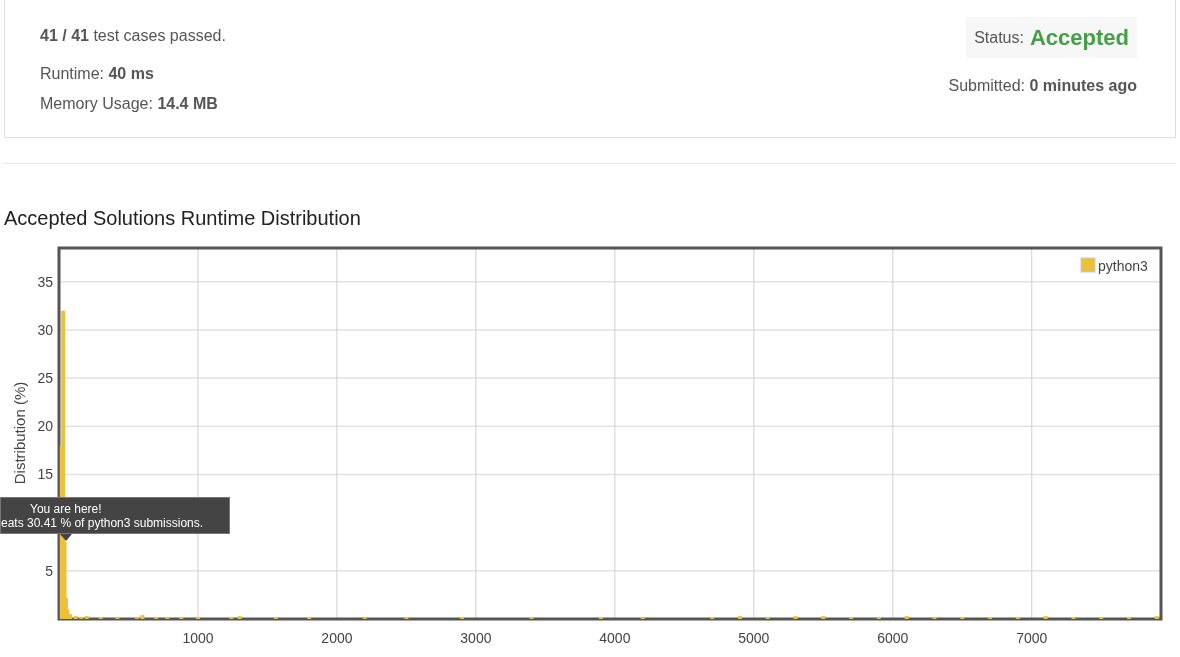 This screenshot has width=1180, height=657. I want to click on section-title: Accepted Solutions Runtime Distribution, so click(182, 218).